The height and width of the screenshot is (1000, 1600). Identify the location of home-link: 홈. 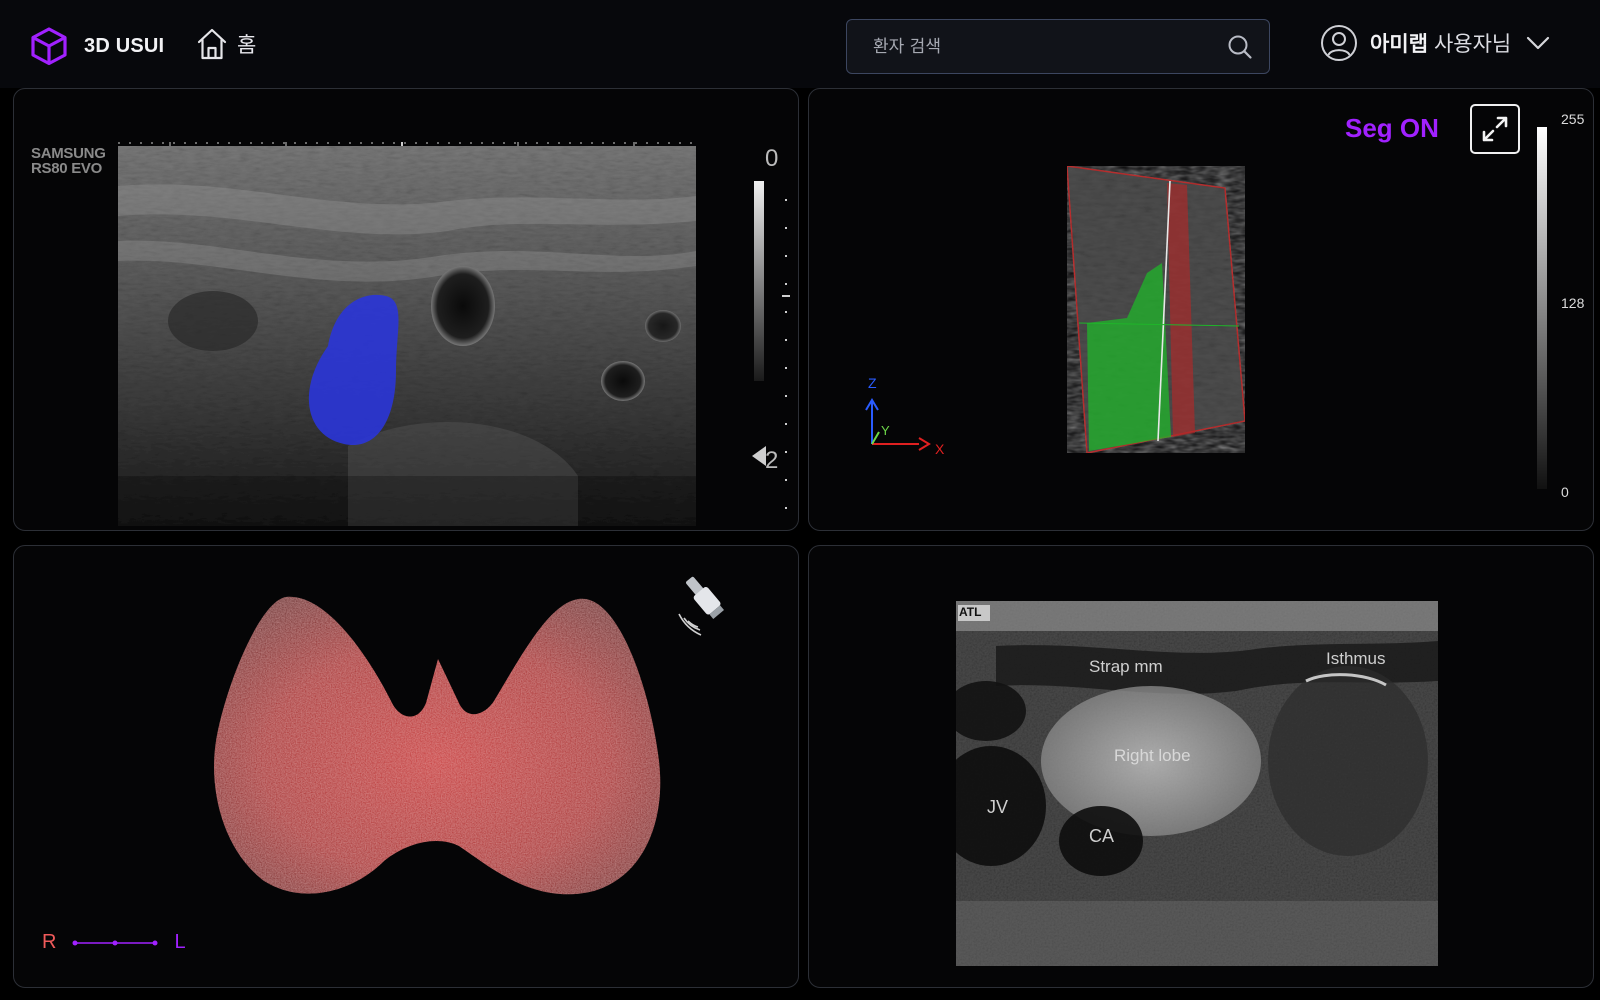
(225, 44).